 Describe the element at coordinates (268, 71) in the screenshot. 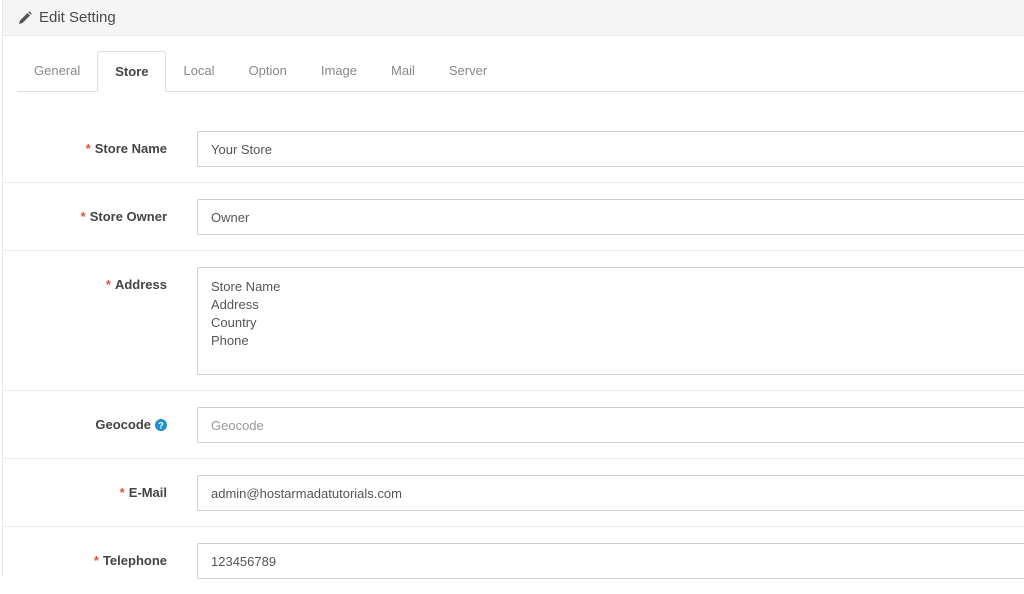

I see `tab-option: Option` at that location.